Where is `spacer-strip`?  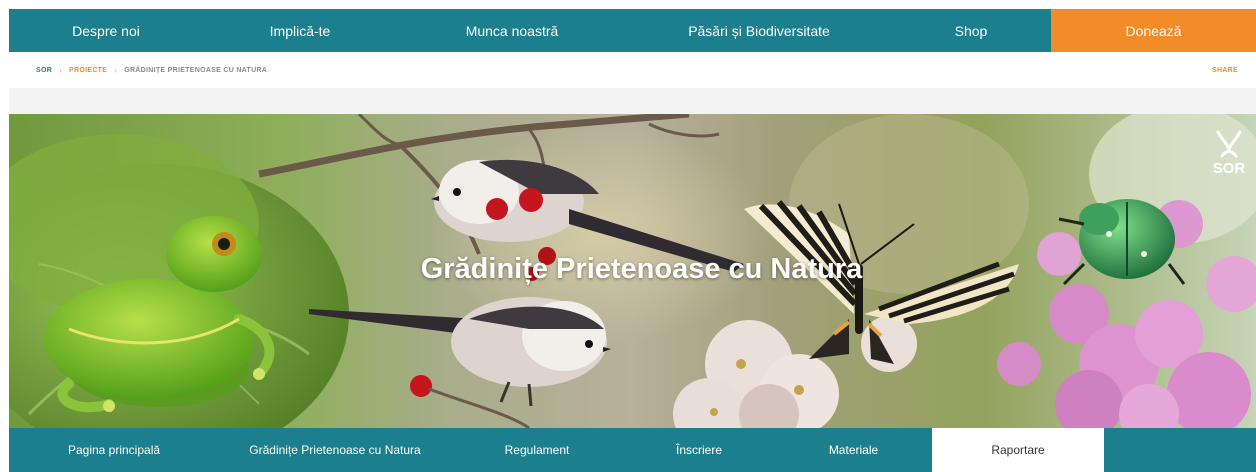 spacer-strip is located at coordinates (632, 101).